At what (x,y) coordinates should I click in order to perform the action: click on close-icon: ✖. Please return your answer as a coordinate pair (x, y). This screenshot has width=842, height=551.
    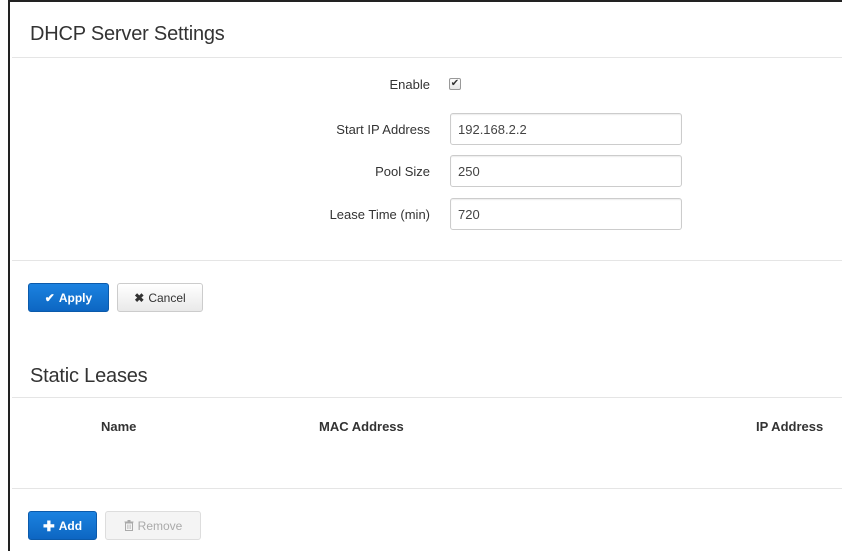
    Looking at the image, I should click on (139, 297).